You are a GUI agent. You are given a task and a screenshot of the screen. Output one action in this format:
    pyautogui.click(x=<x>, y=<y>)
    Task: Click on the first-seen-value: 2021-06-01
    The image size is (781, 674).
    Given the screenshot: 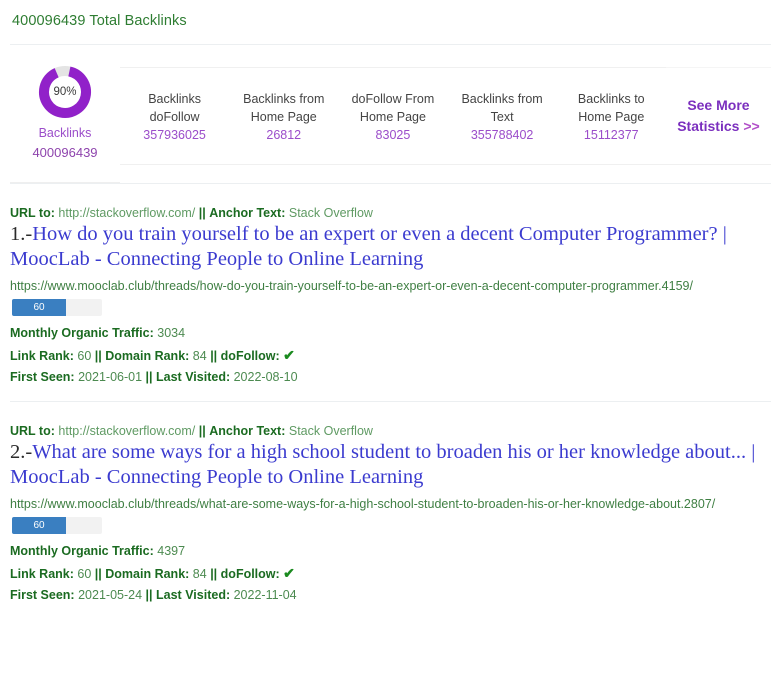 What is the action you would take?
    pyautogui.click(x=110, y=376)
    